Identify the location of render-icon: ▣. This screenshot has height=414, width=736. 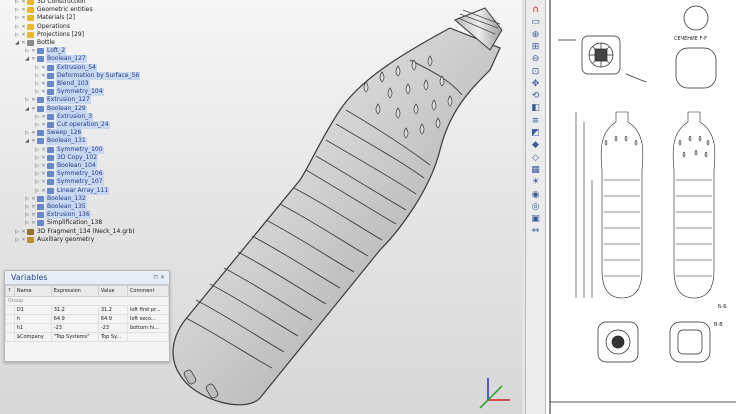
(535, 219).